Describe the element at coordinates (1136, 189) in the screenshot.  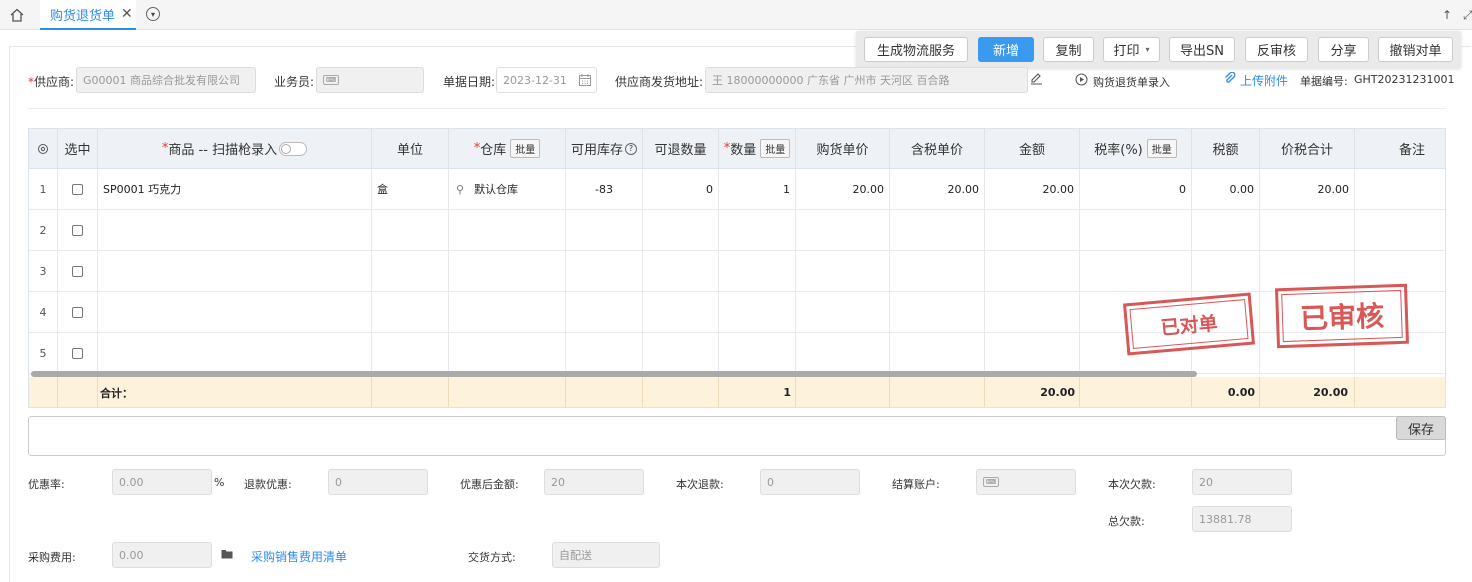
I see `cell-taxrate: 0` at that location.